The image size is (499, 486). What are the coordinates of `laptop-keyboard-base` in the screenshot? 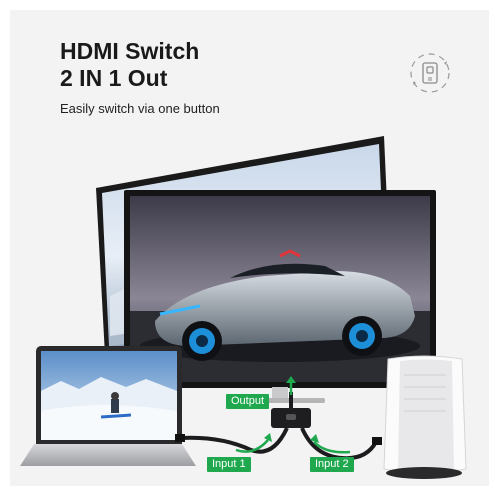 It's located at (108, 455).